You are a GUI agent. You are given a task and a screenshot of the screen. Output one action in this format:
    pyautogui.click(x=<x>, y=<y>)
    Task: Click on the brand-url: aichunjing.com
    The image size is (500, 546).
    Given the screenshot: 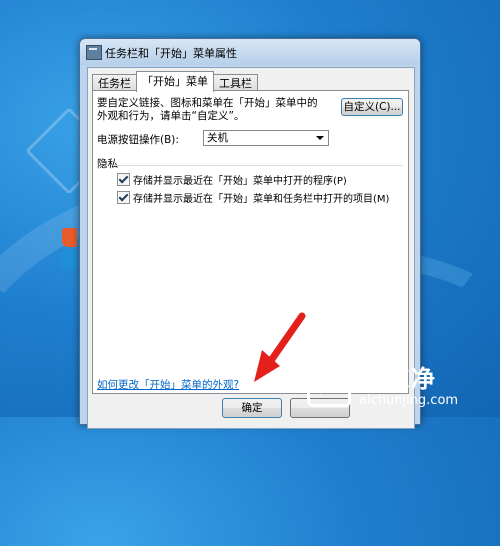 What is the action you would take?
    pyautogui.click(x=409, y=400)
    